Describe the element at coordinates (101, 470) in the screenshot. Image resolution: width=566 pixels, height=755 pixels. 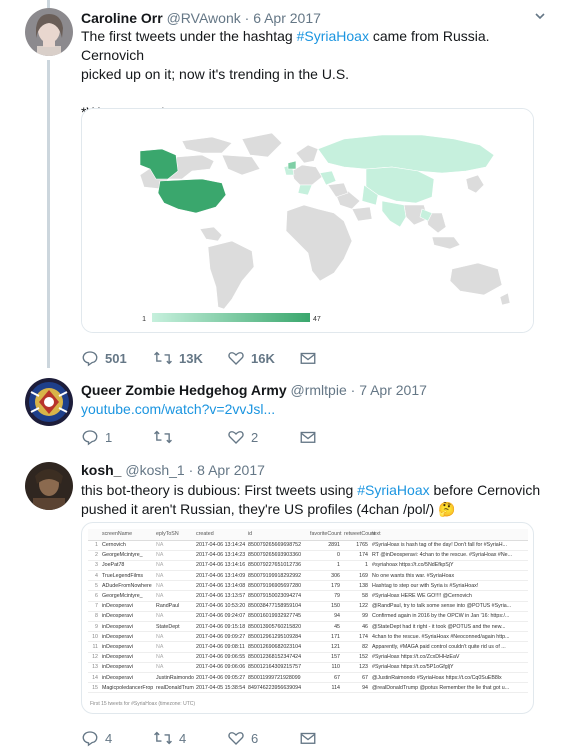
I see `author-name: kosh_` at that location.